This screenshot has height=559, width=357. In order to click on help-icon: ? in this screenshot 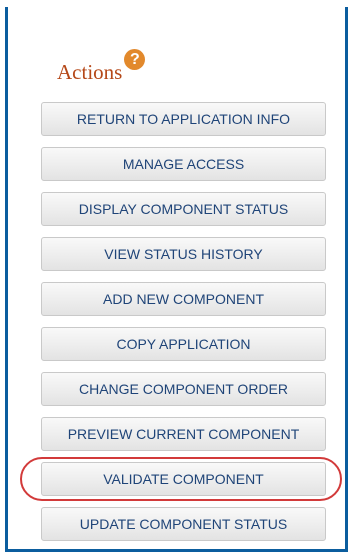, I will do `click(135, 59)`.